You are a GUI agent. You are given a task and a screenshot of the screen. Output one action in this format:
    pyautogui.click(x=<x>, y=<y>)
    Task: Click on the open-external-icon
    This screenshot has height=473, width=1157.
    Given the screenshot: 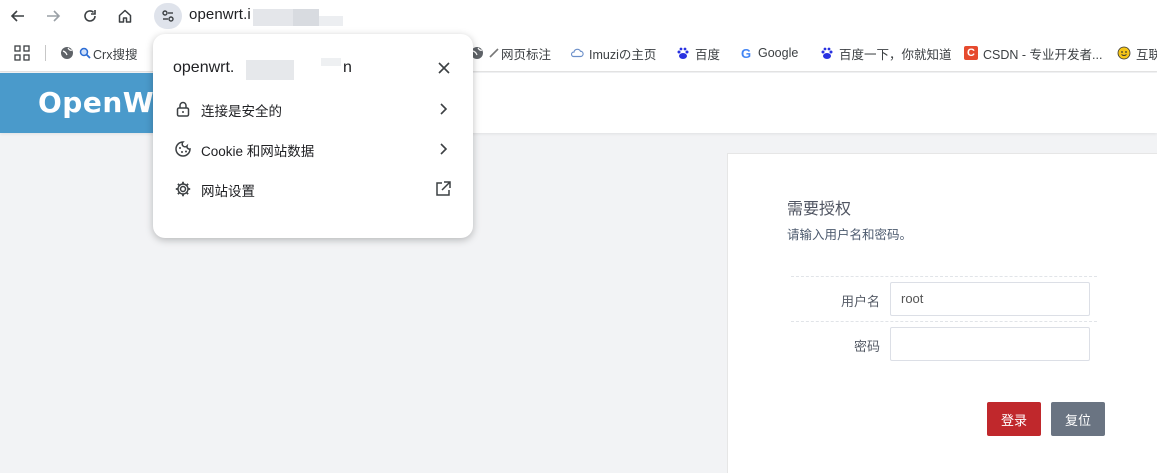 What is the action you would take?
    pyautogui.click(x=443, y=188)
    